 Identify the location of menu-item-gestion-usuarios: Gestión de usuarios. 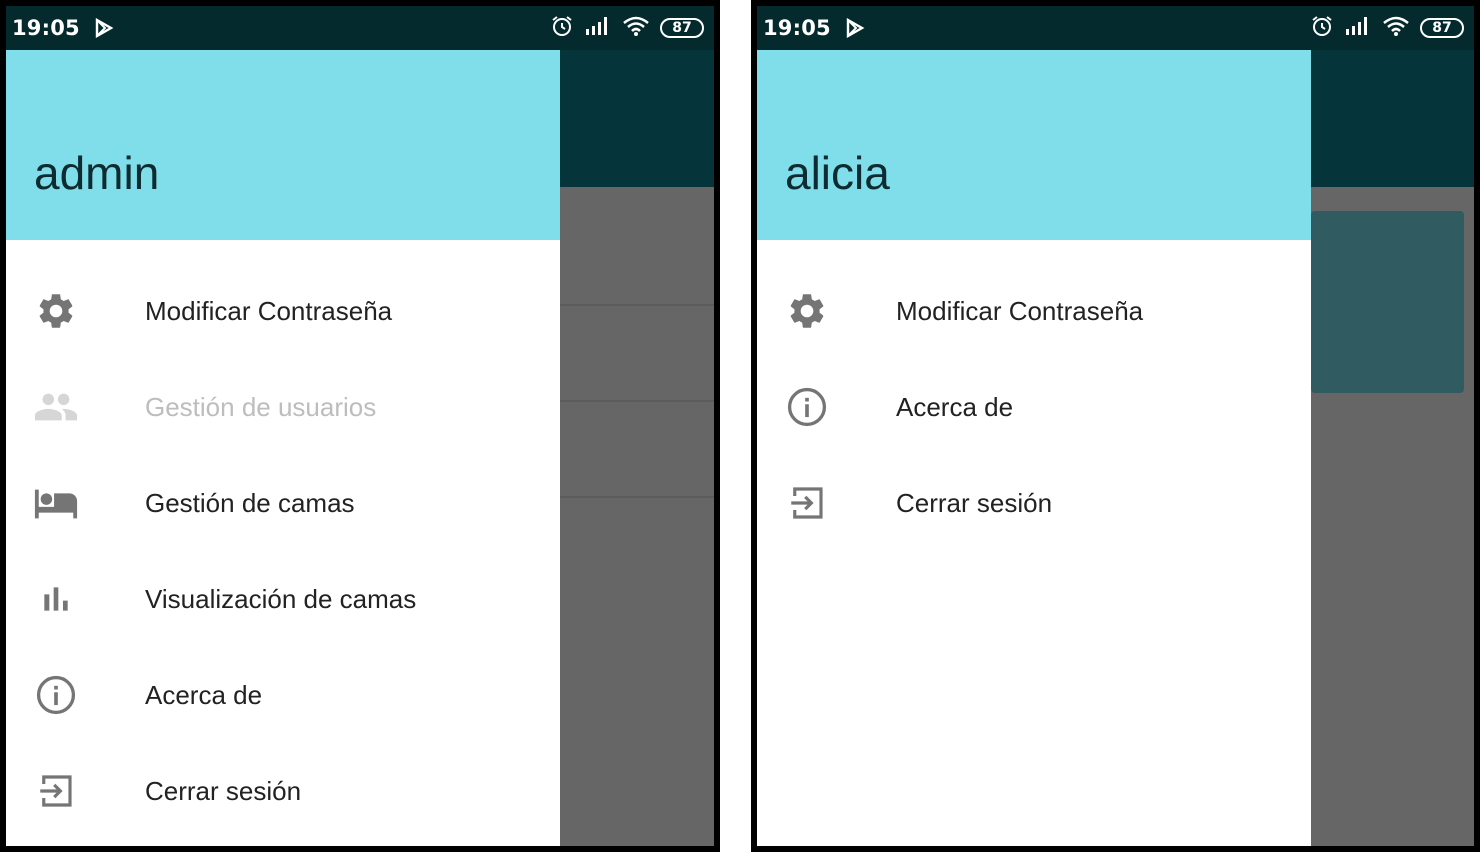
(283, 407).